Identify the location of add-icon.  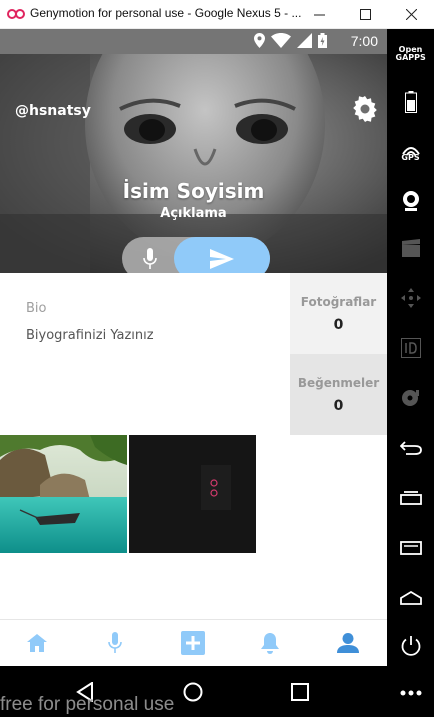
(193, 643).